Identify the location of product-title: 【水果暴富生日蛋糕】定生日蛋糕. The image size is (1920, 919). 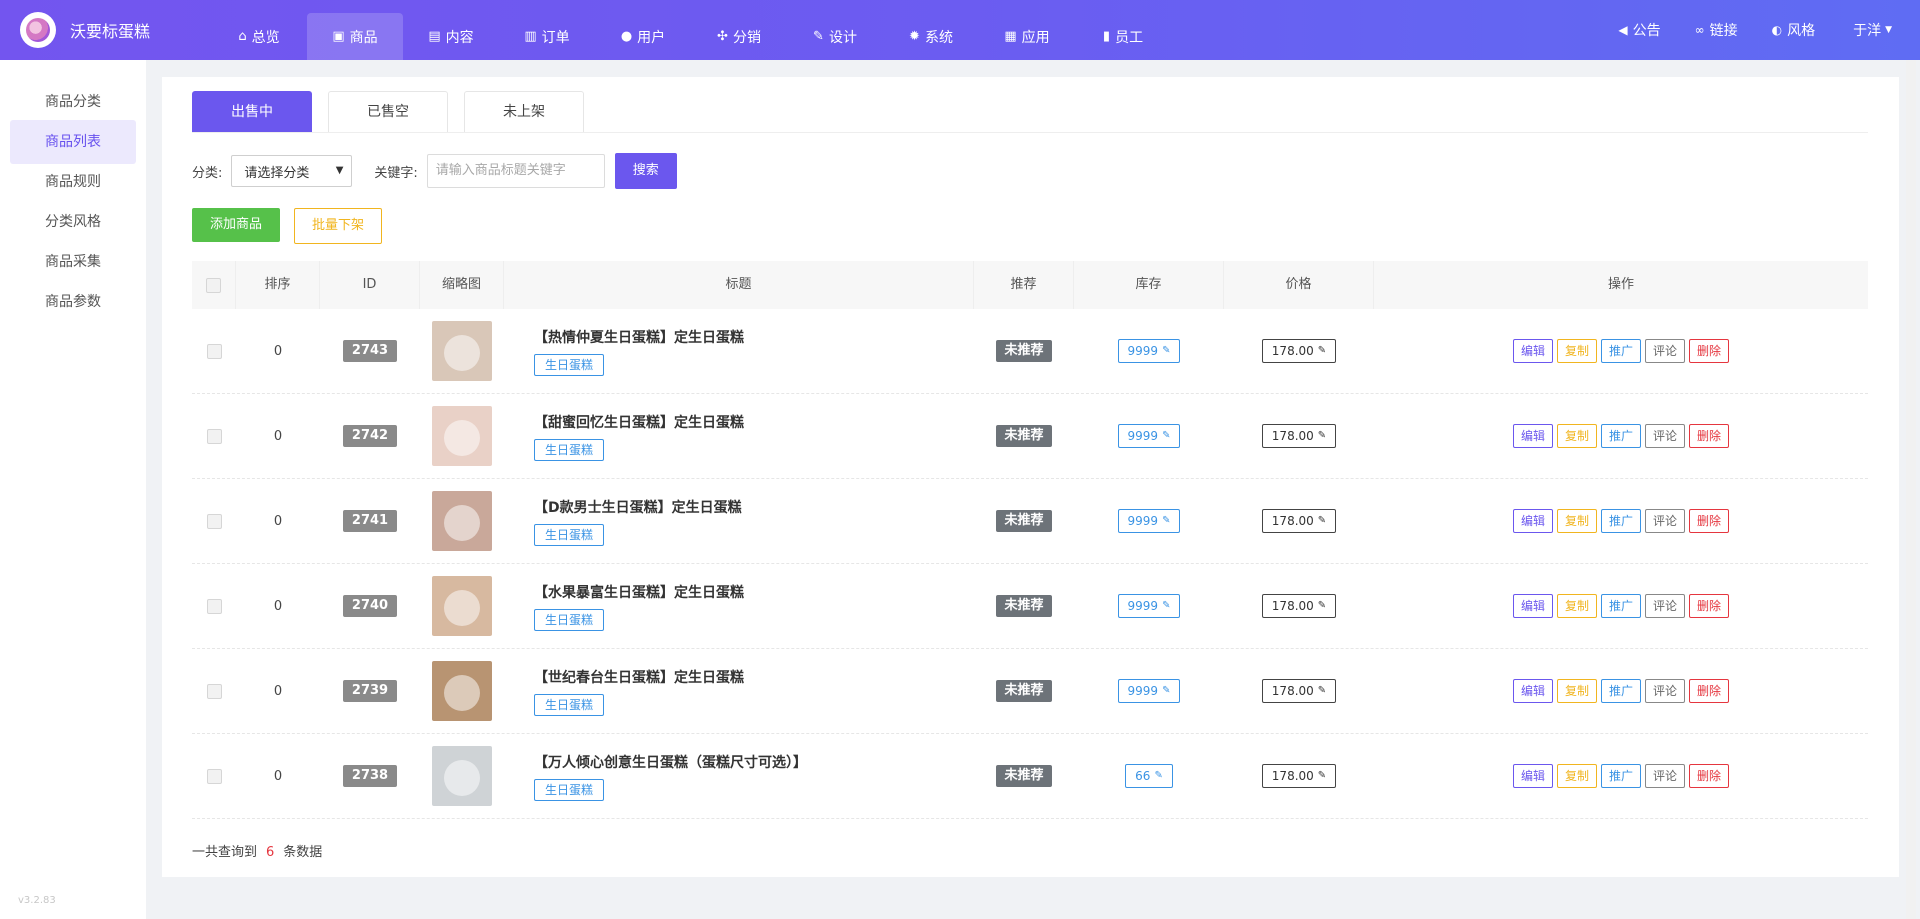
(639, 592).